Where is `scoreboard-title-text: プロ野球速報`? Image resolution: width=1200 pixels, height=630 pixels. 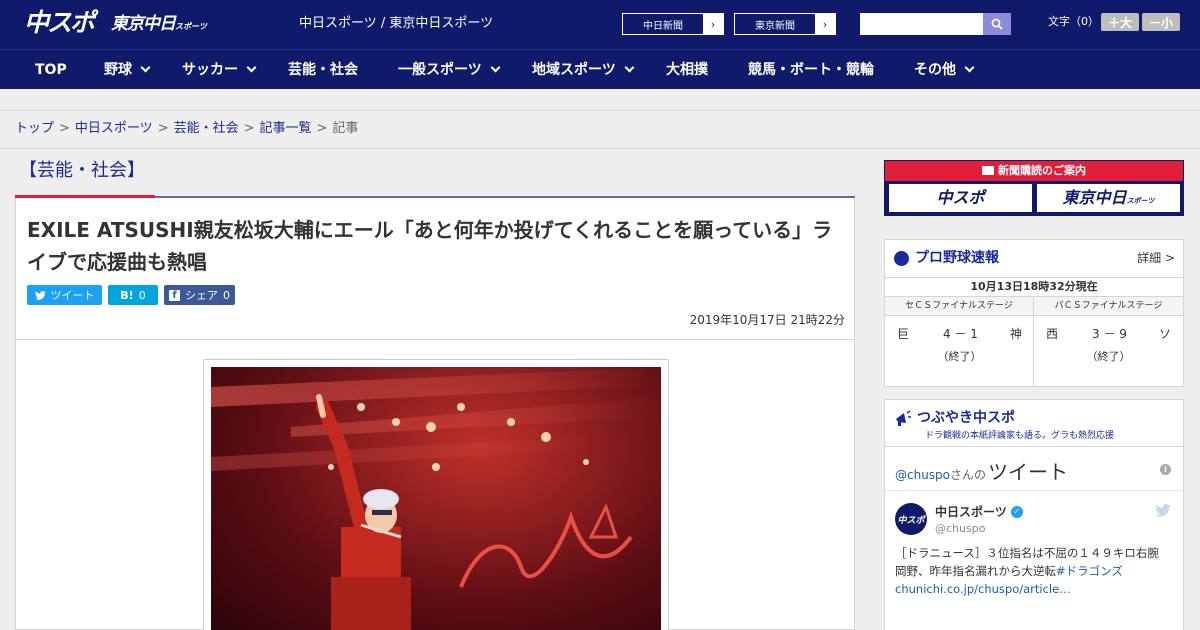 scoreboard-title-text: プロ野球速報 is located at coordinates (957, 258).